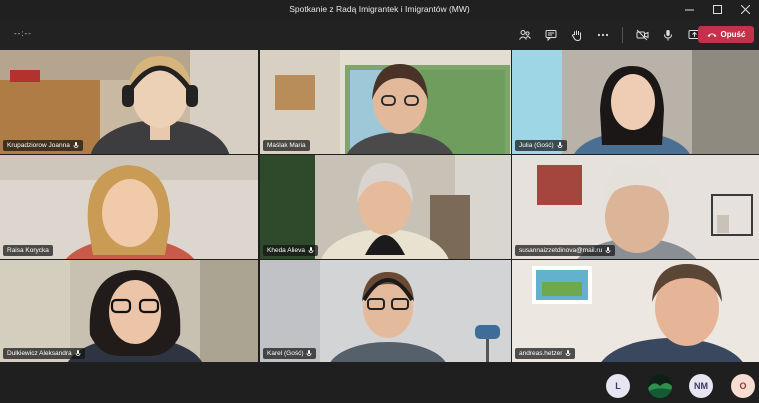 This screenshot has width=759, height=403. Describe the element at coordinates (379, 35) in the screenshot. I see `meeting-toolbar: --:-- Opuść` at that location.